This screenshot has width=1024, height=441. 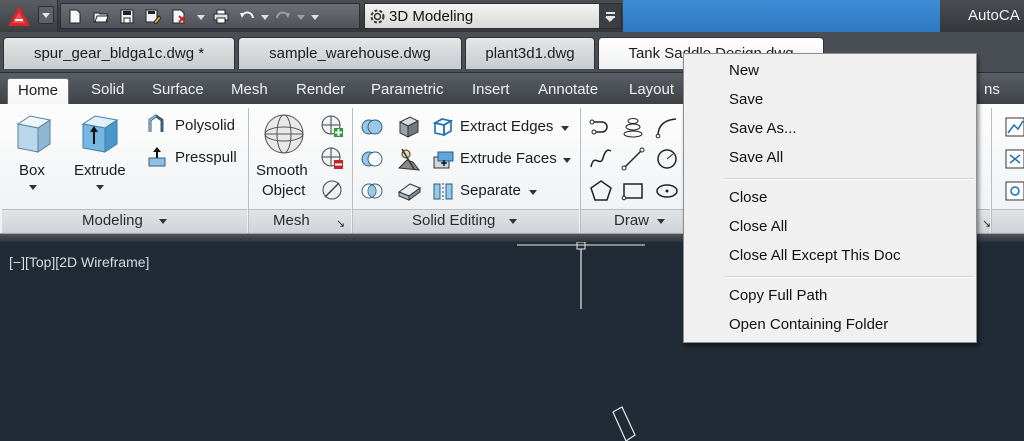 What do you see at coordinates (107, 89) in the screenshot?
I see `tab-solid: Solid` at bounding box center [107, 89].